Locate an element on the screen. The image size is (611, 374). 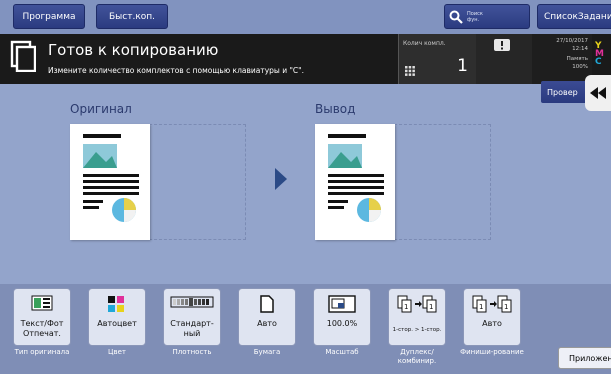
double-chevron-left-icon is located at coordinates (598, 93).